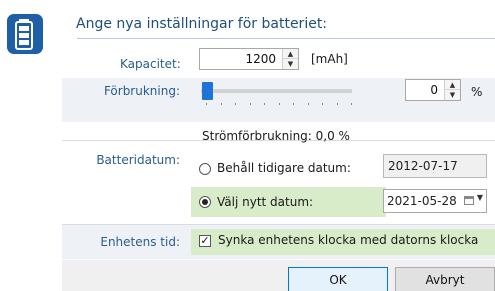 The height and width of the screenshot is (291, 495). I want to click on capacity-value: 1200, so click(260, 59).